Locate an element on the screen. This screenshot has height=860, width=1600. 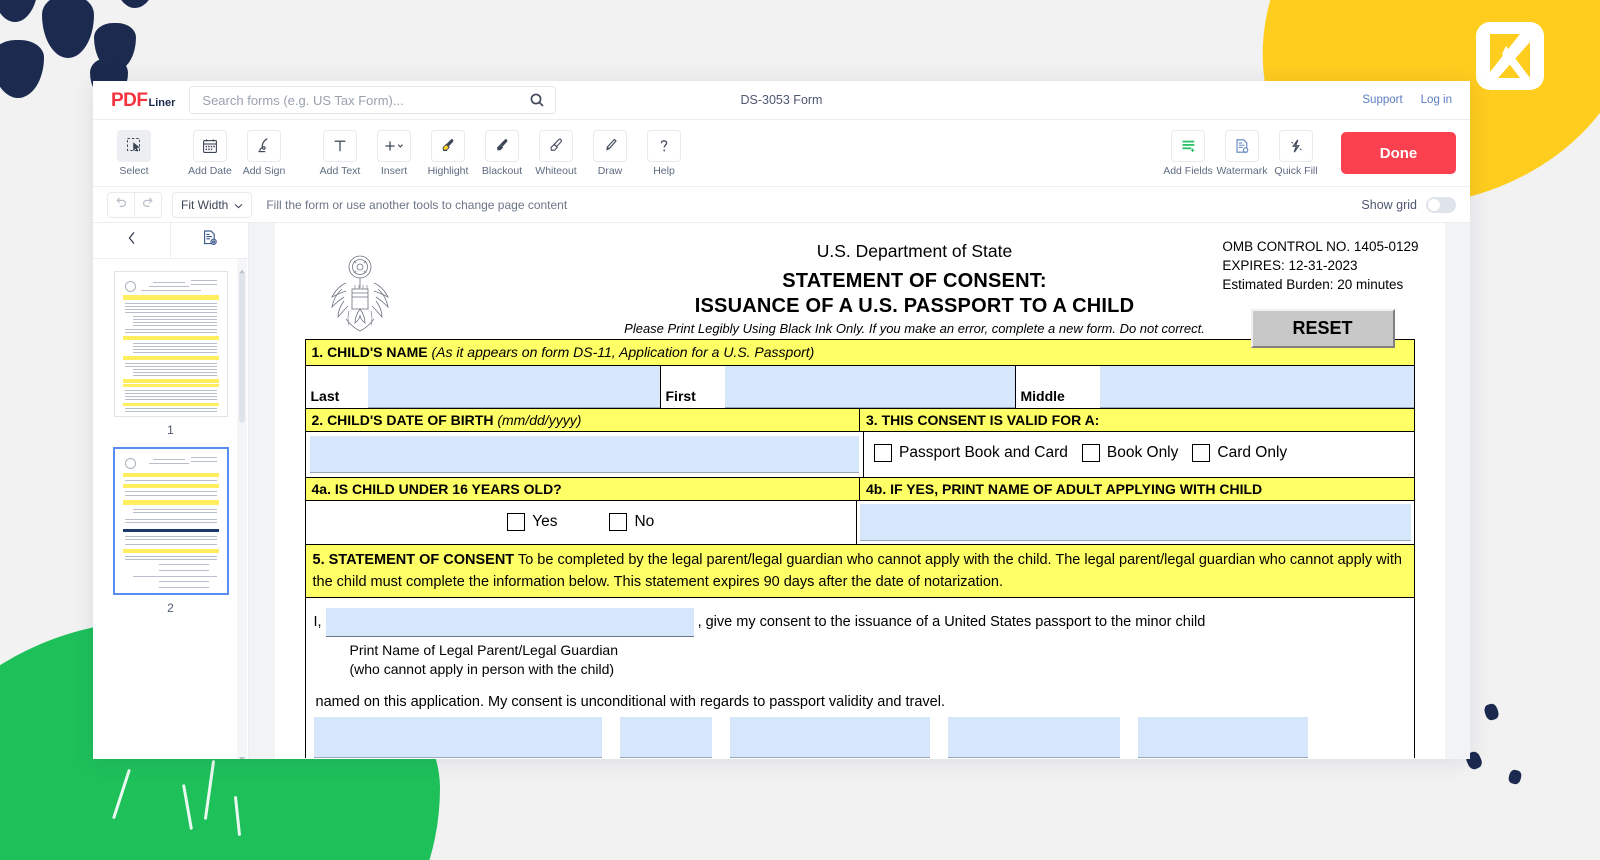
login-link: Log in is located at coordinates (1436, 100).